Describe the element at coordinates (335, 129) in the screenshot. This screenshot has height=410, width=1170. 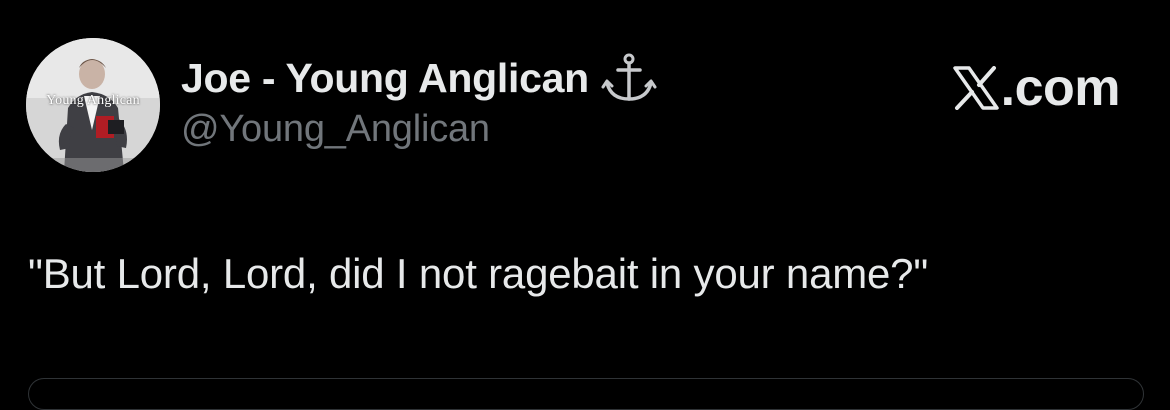
I see `user-handle: @Young_Anglican` at that location.